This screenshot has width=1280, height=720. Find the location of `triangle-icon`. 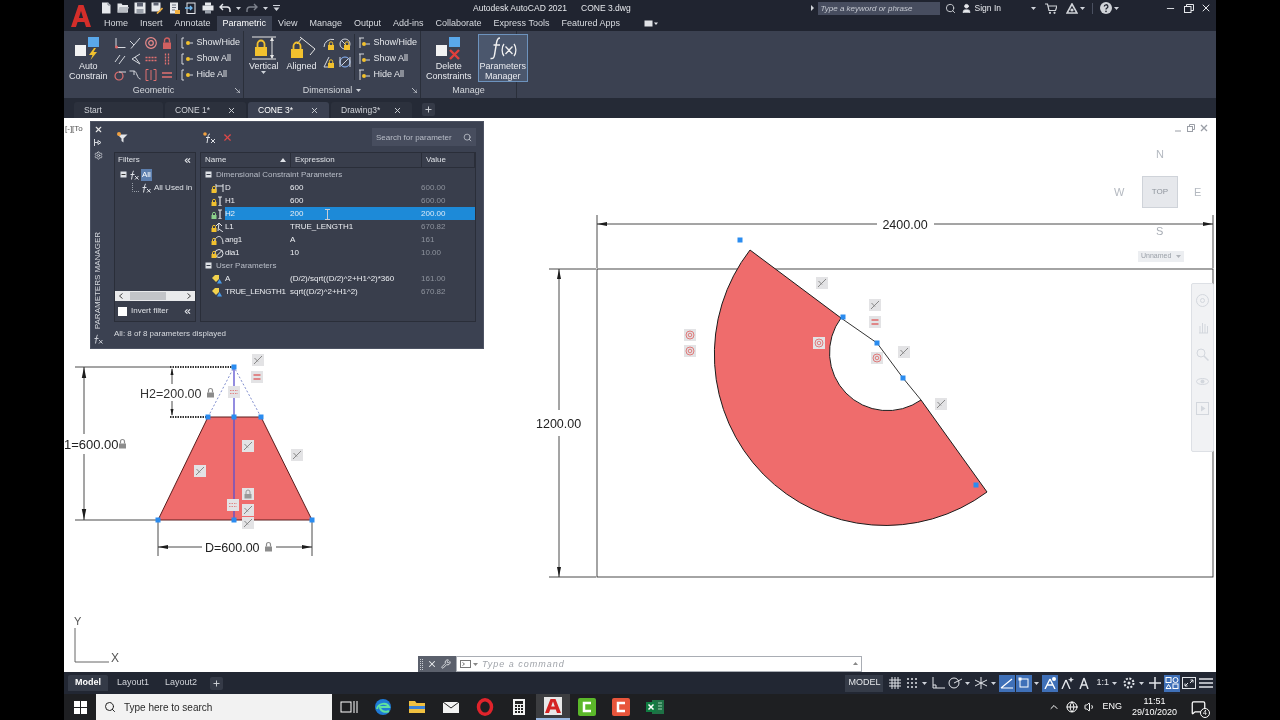

triangle-icon is located at coordinates (1072, 8).